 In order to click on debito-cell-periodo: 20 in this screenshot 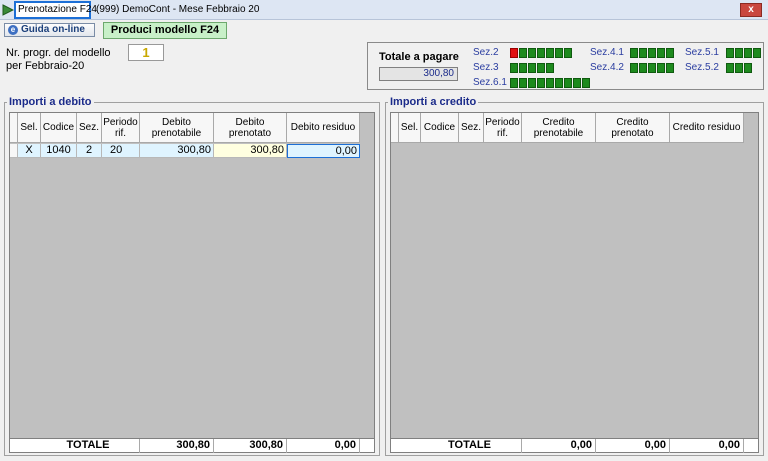, I will do `click(121, 151)`.